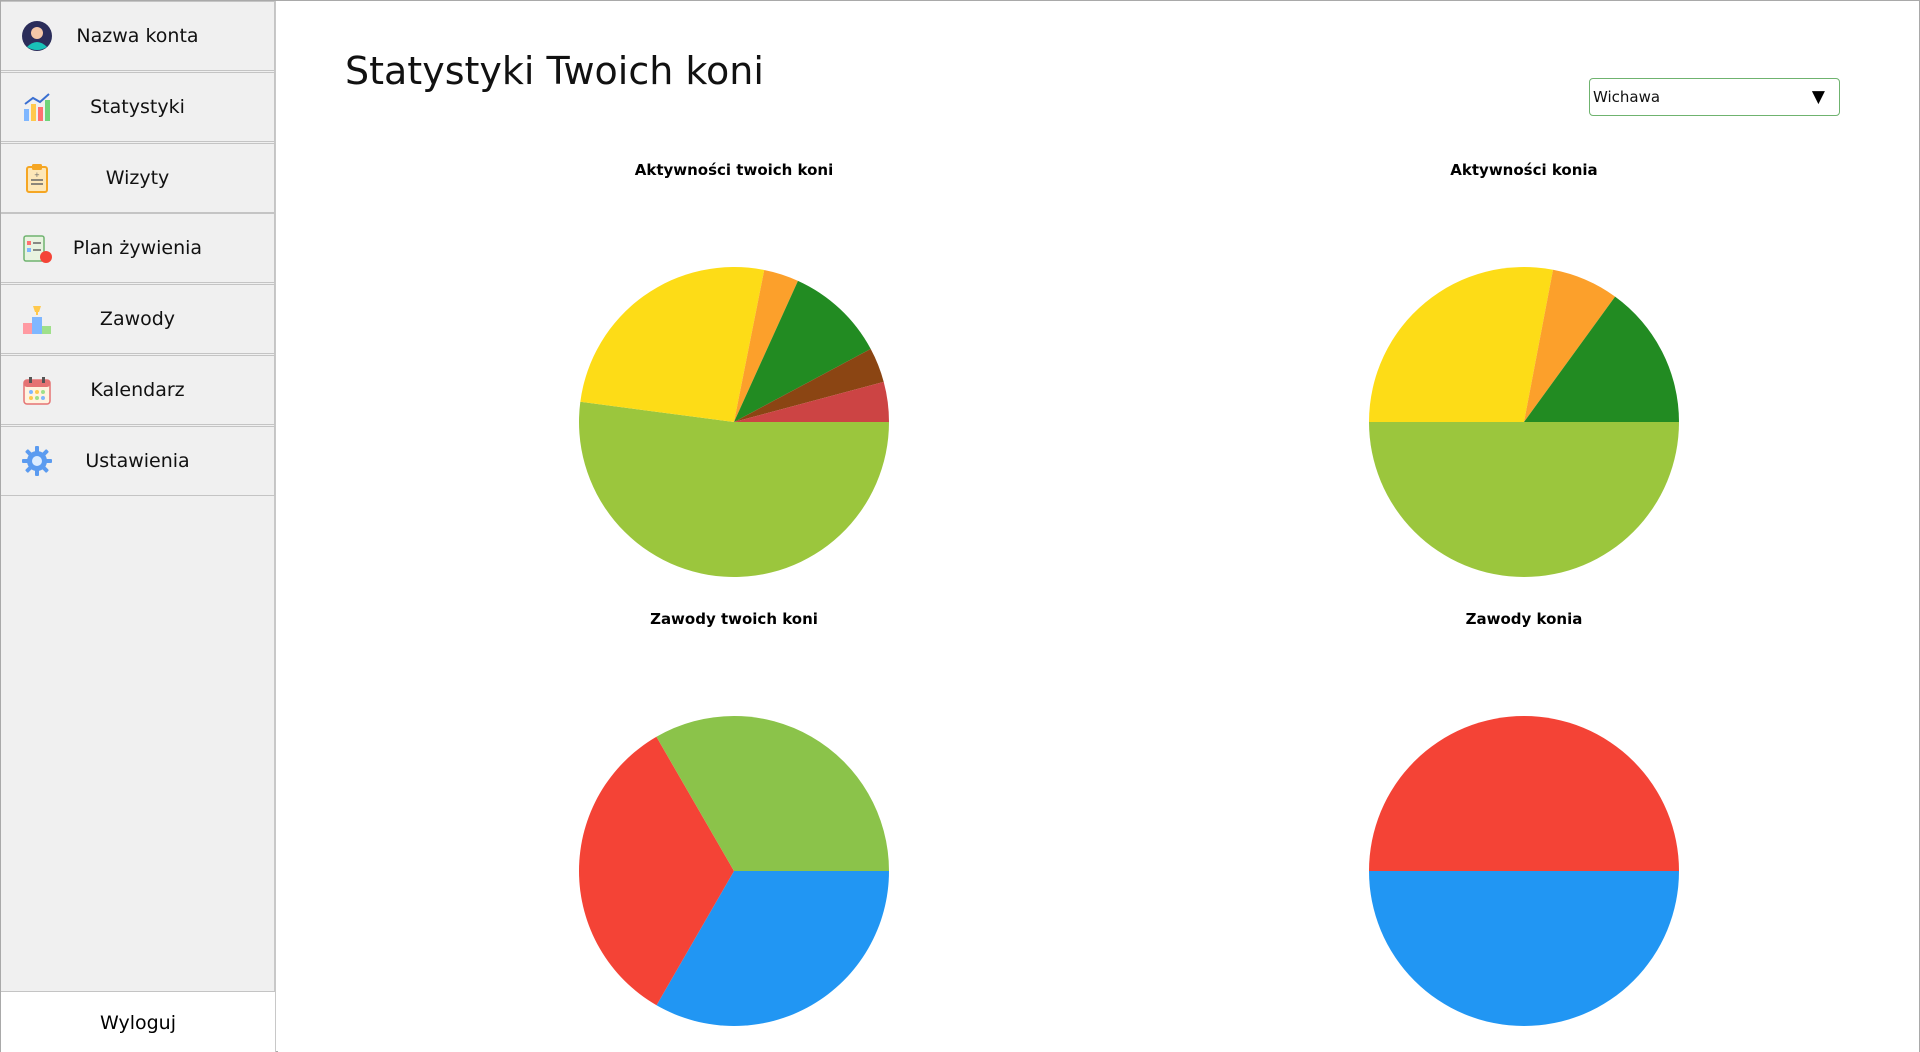 Image resolution: width=1920 pixels, height=1052 pixels. I want to click on gear-icon, so click(37, 461).